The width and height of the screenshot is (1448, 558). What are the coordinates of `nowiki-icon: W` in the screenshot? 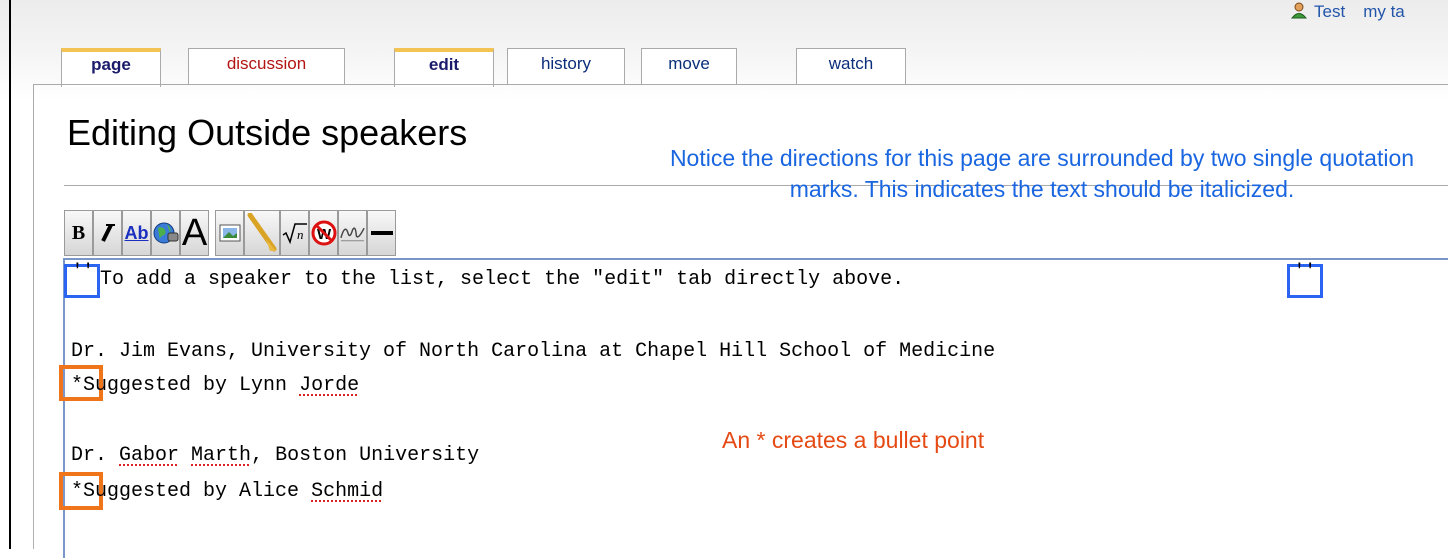 It's located at (323, 233).